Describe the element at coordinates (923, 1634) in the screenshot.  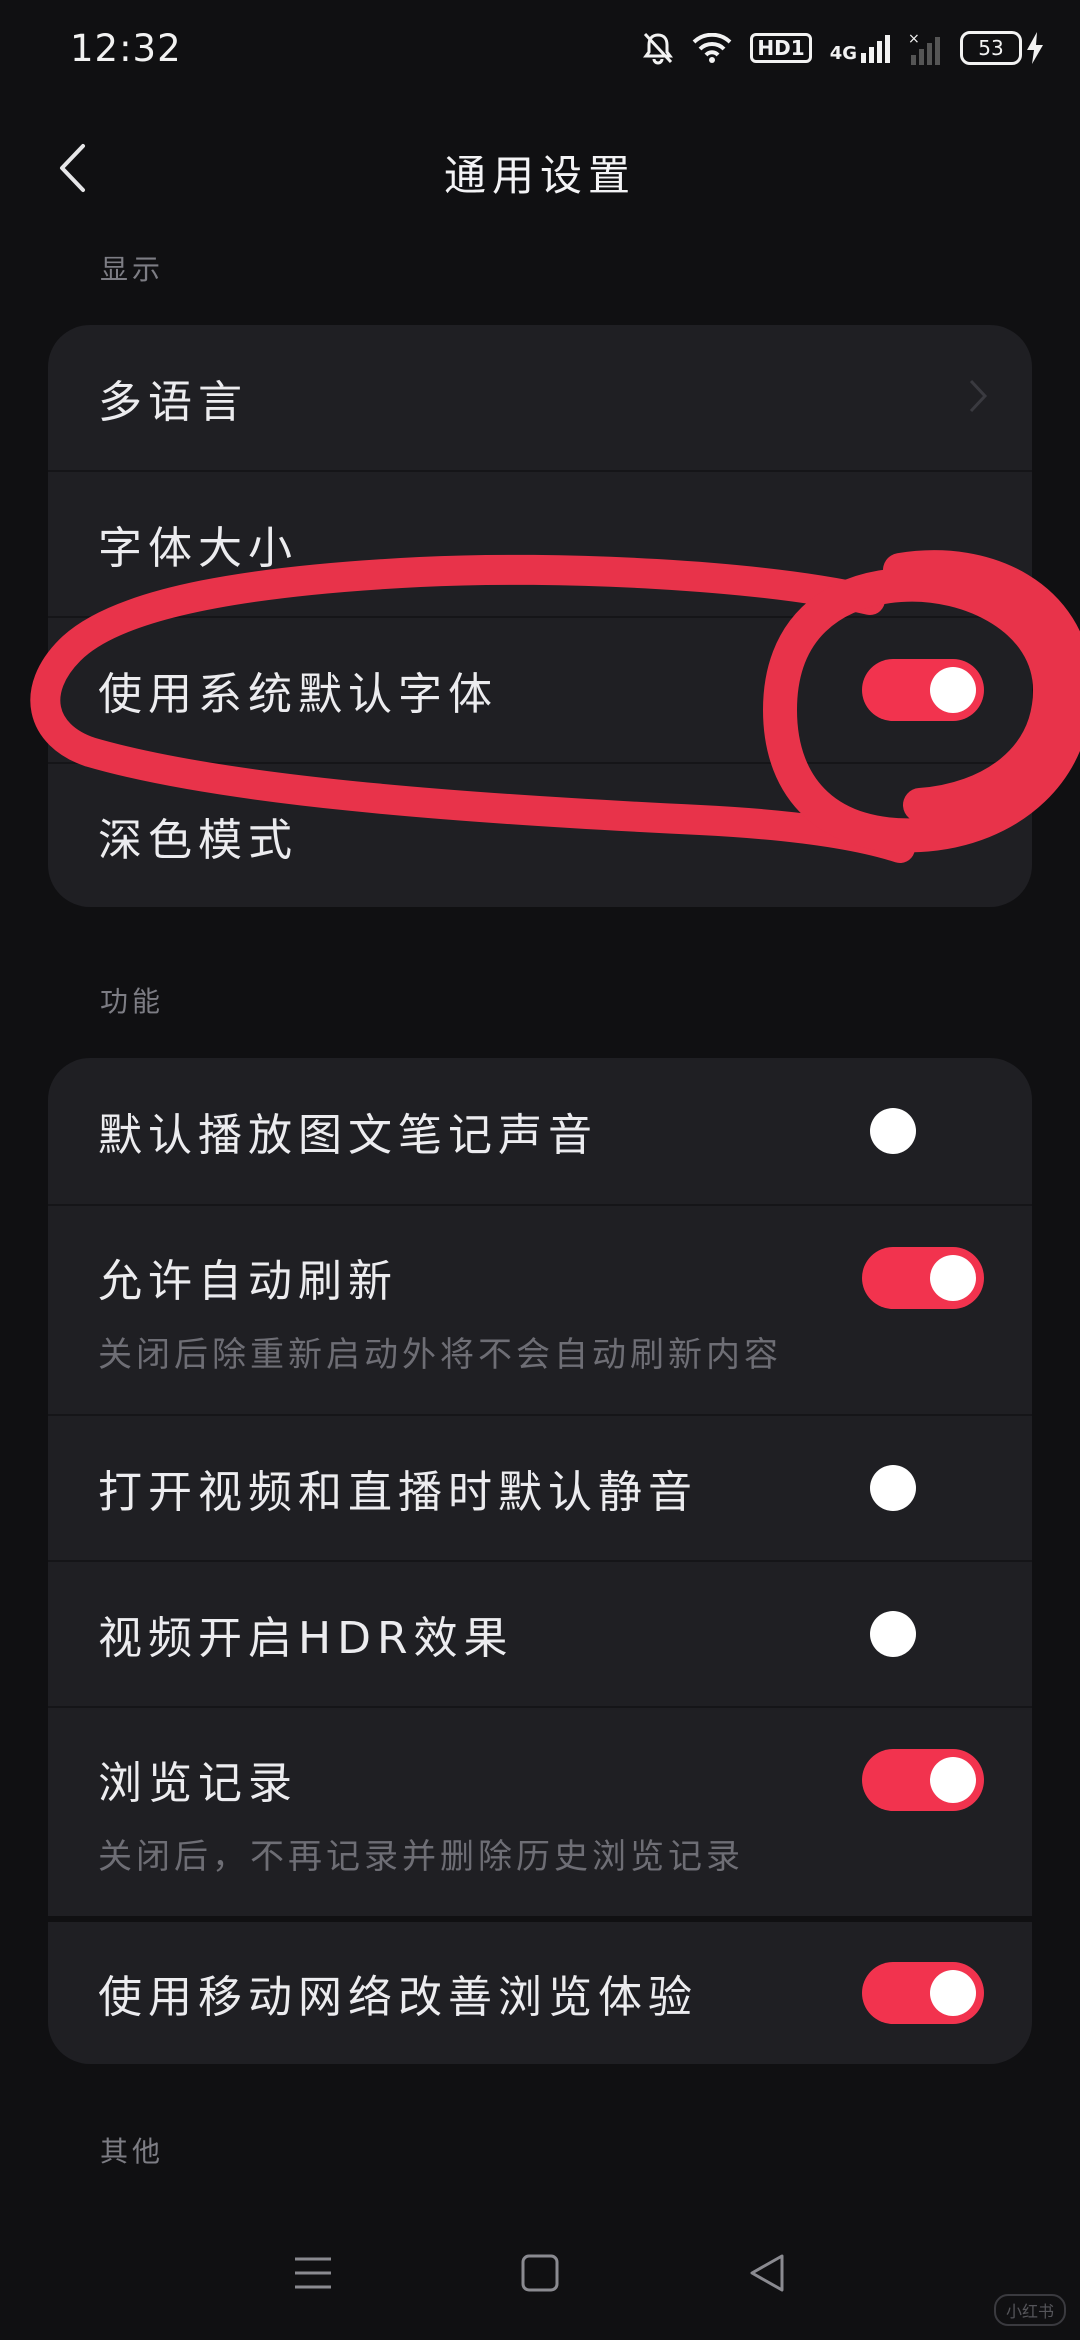
I see `hdr-toggle` at that location.